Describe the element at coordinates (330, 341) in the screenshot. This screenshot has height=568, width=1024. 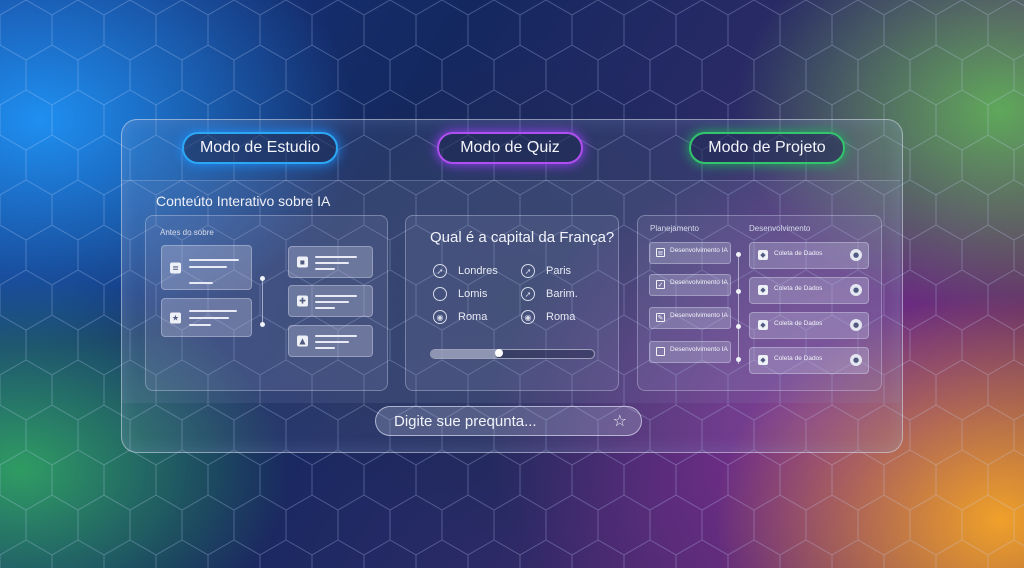
I see `study-block-5: ▲` at that location.